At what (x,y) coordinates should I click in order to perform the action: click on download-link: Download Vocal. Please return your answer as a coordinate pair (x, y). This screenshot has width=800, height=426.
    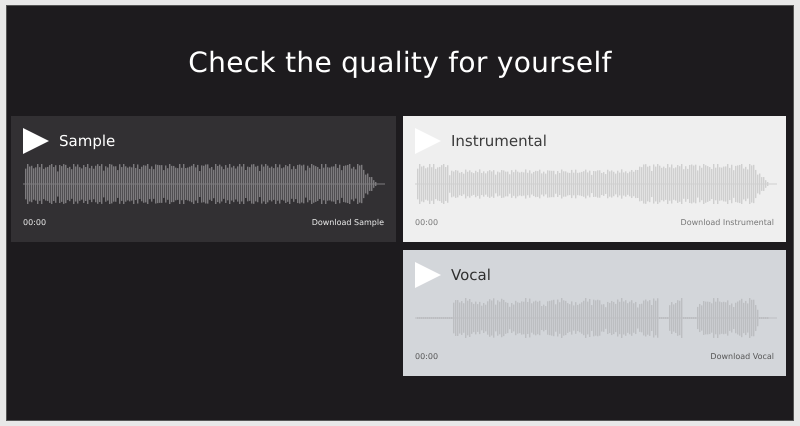
    Looking at the image, I should click on (742, 356).